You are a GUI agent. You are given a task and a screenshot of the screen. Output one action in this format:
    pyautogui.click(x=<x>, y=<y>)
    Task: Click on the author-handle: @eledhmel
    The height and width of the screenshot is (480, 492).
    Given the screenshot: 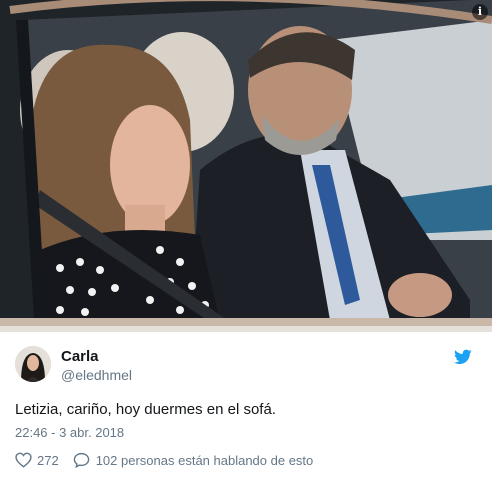 What is the action you would take?
    pyautogui.click(x=96, y=375)
    